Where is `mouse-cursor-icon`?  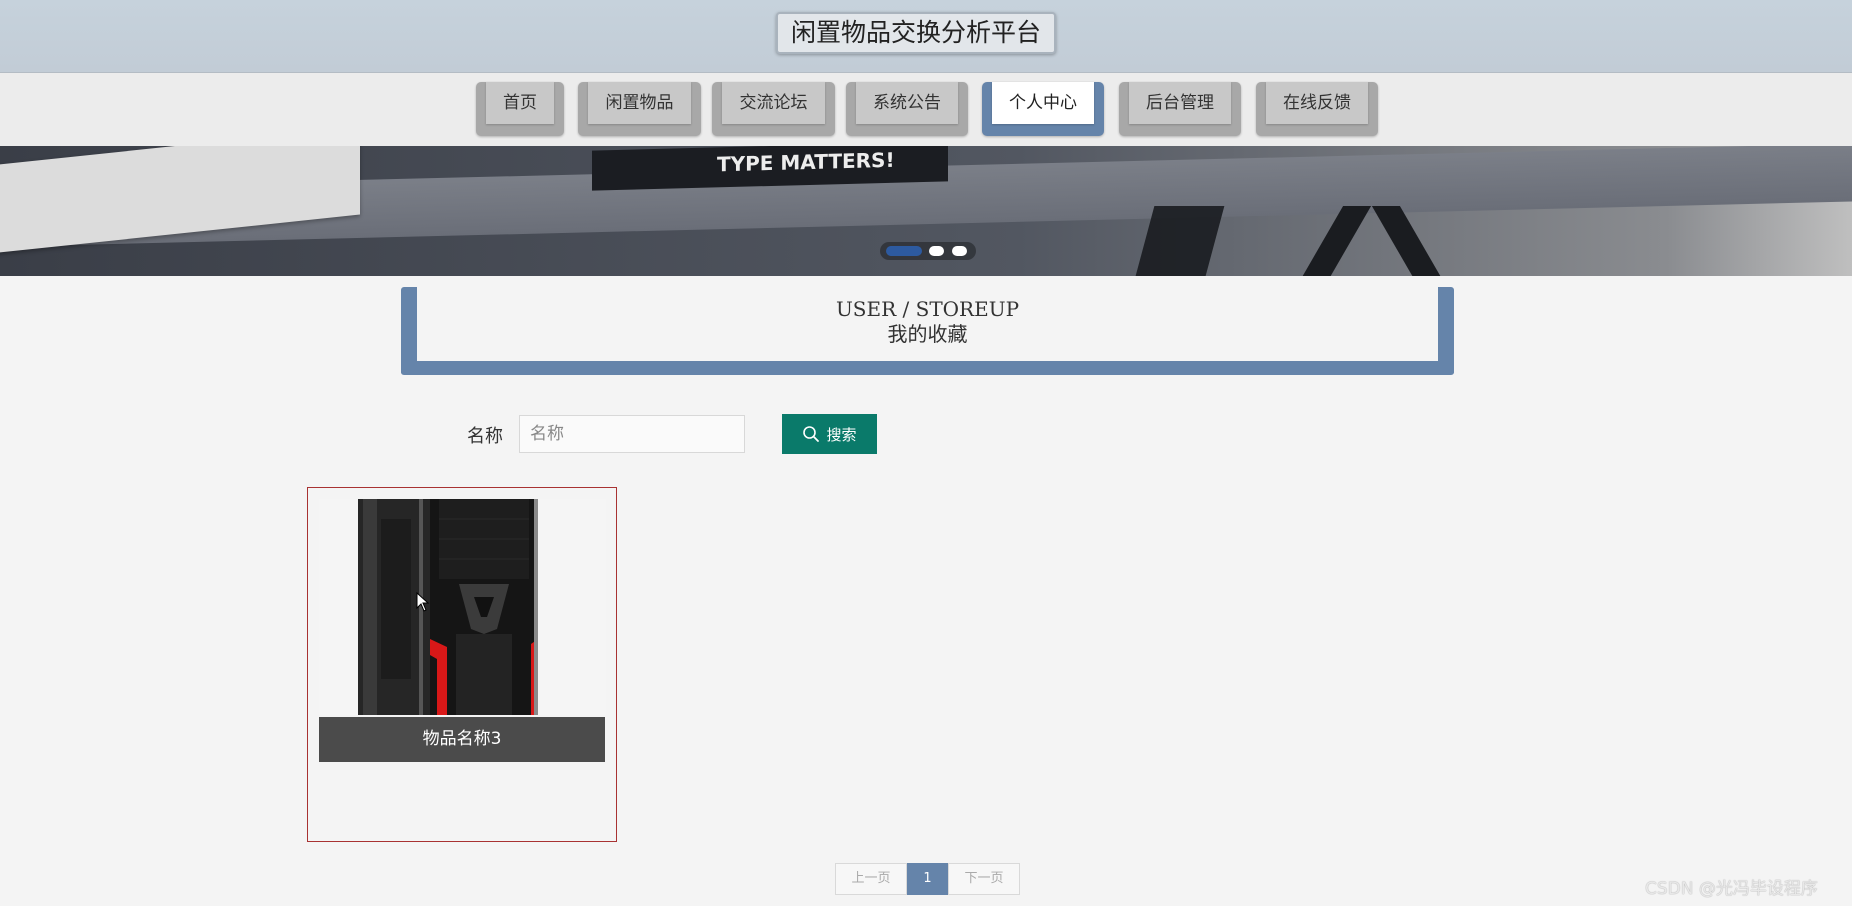 mouse-cursor-icon is located at coordinates (423, 602).